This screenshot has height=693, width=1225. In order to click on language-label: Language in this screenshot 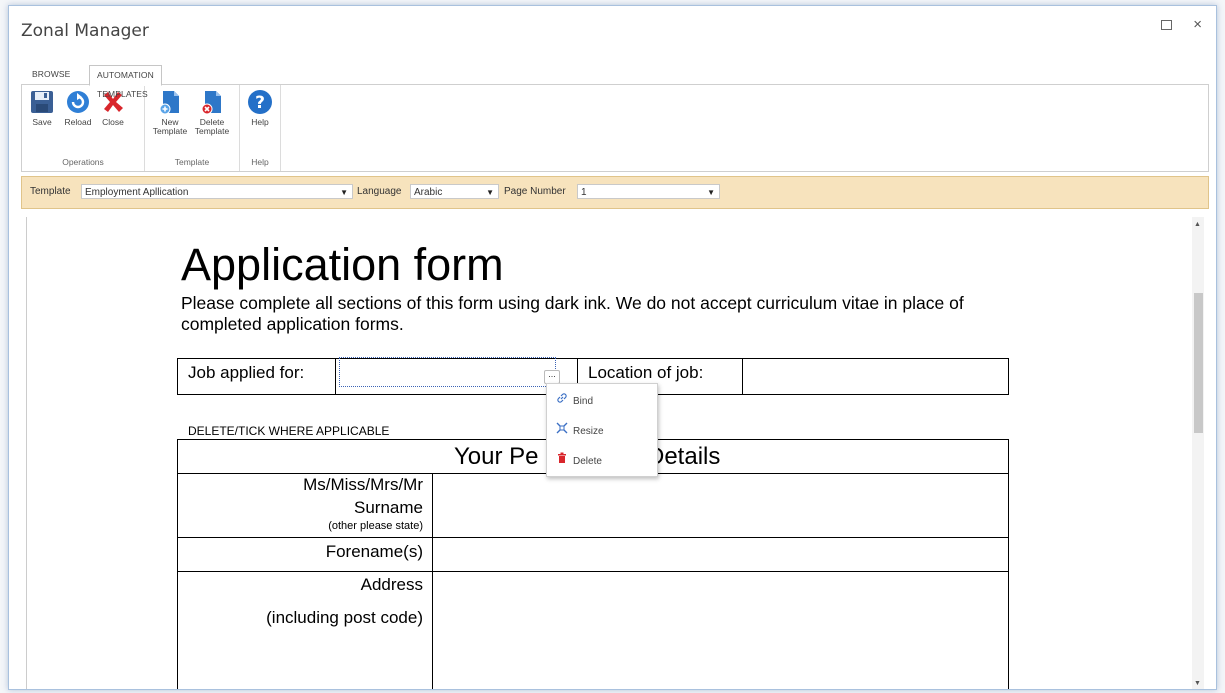, I will do `click(379, 191)`.